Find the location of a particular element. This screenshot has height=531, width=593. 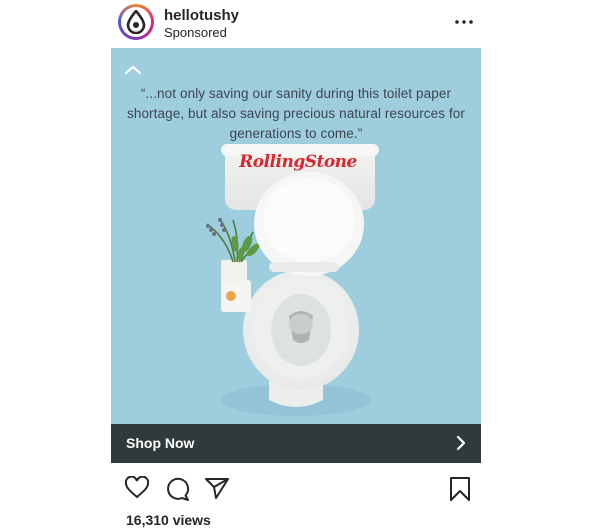

brand-logo-icon is located at coordinates (136, 22).